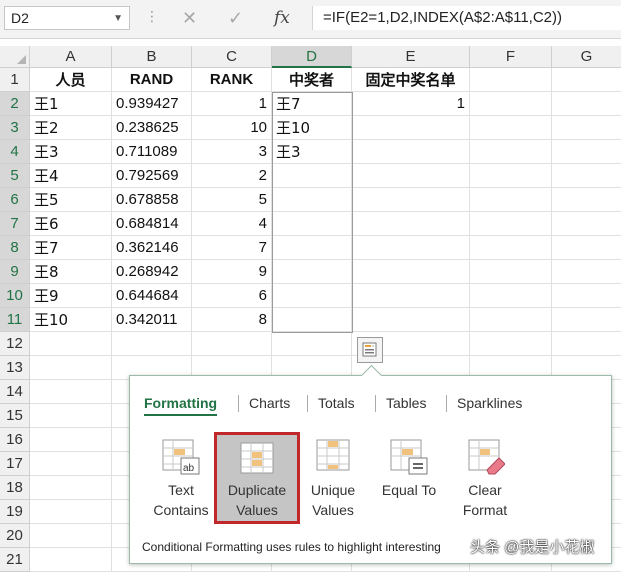  Describe the element at coordinates (71, 512) in the screenshot. I see `cell-a19` at that location.